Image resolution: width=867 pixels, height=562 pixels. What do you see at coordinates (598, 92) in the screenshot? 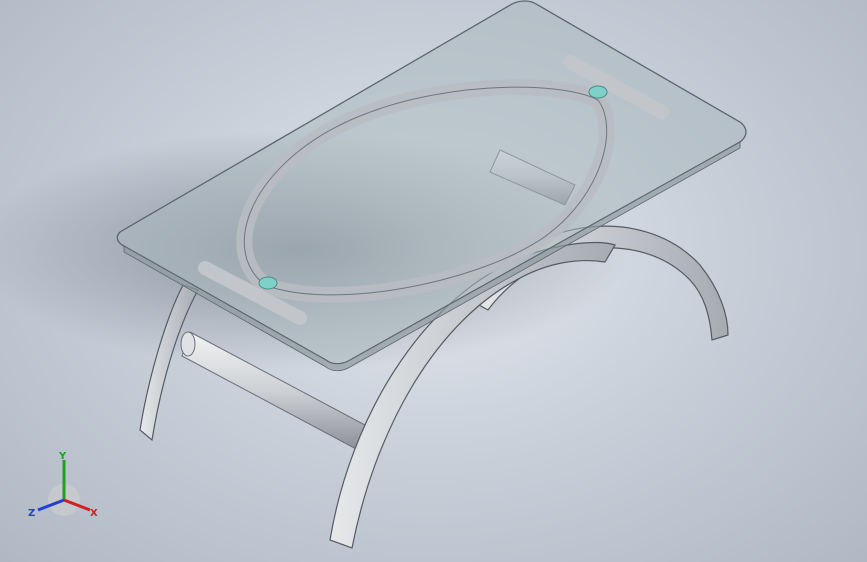
I see `pivot-cap-right` at bounding box center [598, 92].